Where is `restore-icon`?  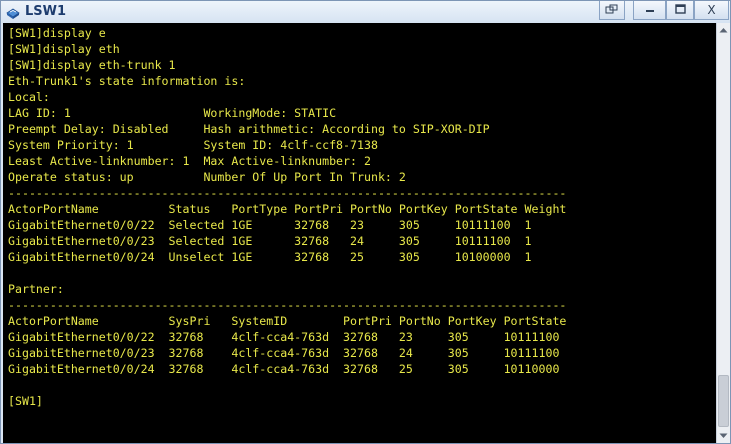
restore-icon is located at coordinates (612, 10).